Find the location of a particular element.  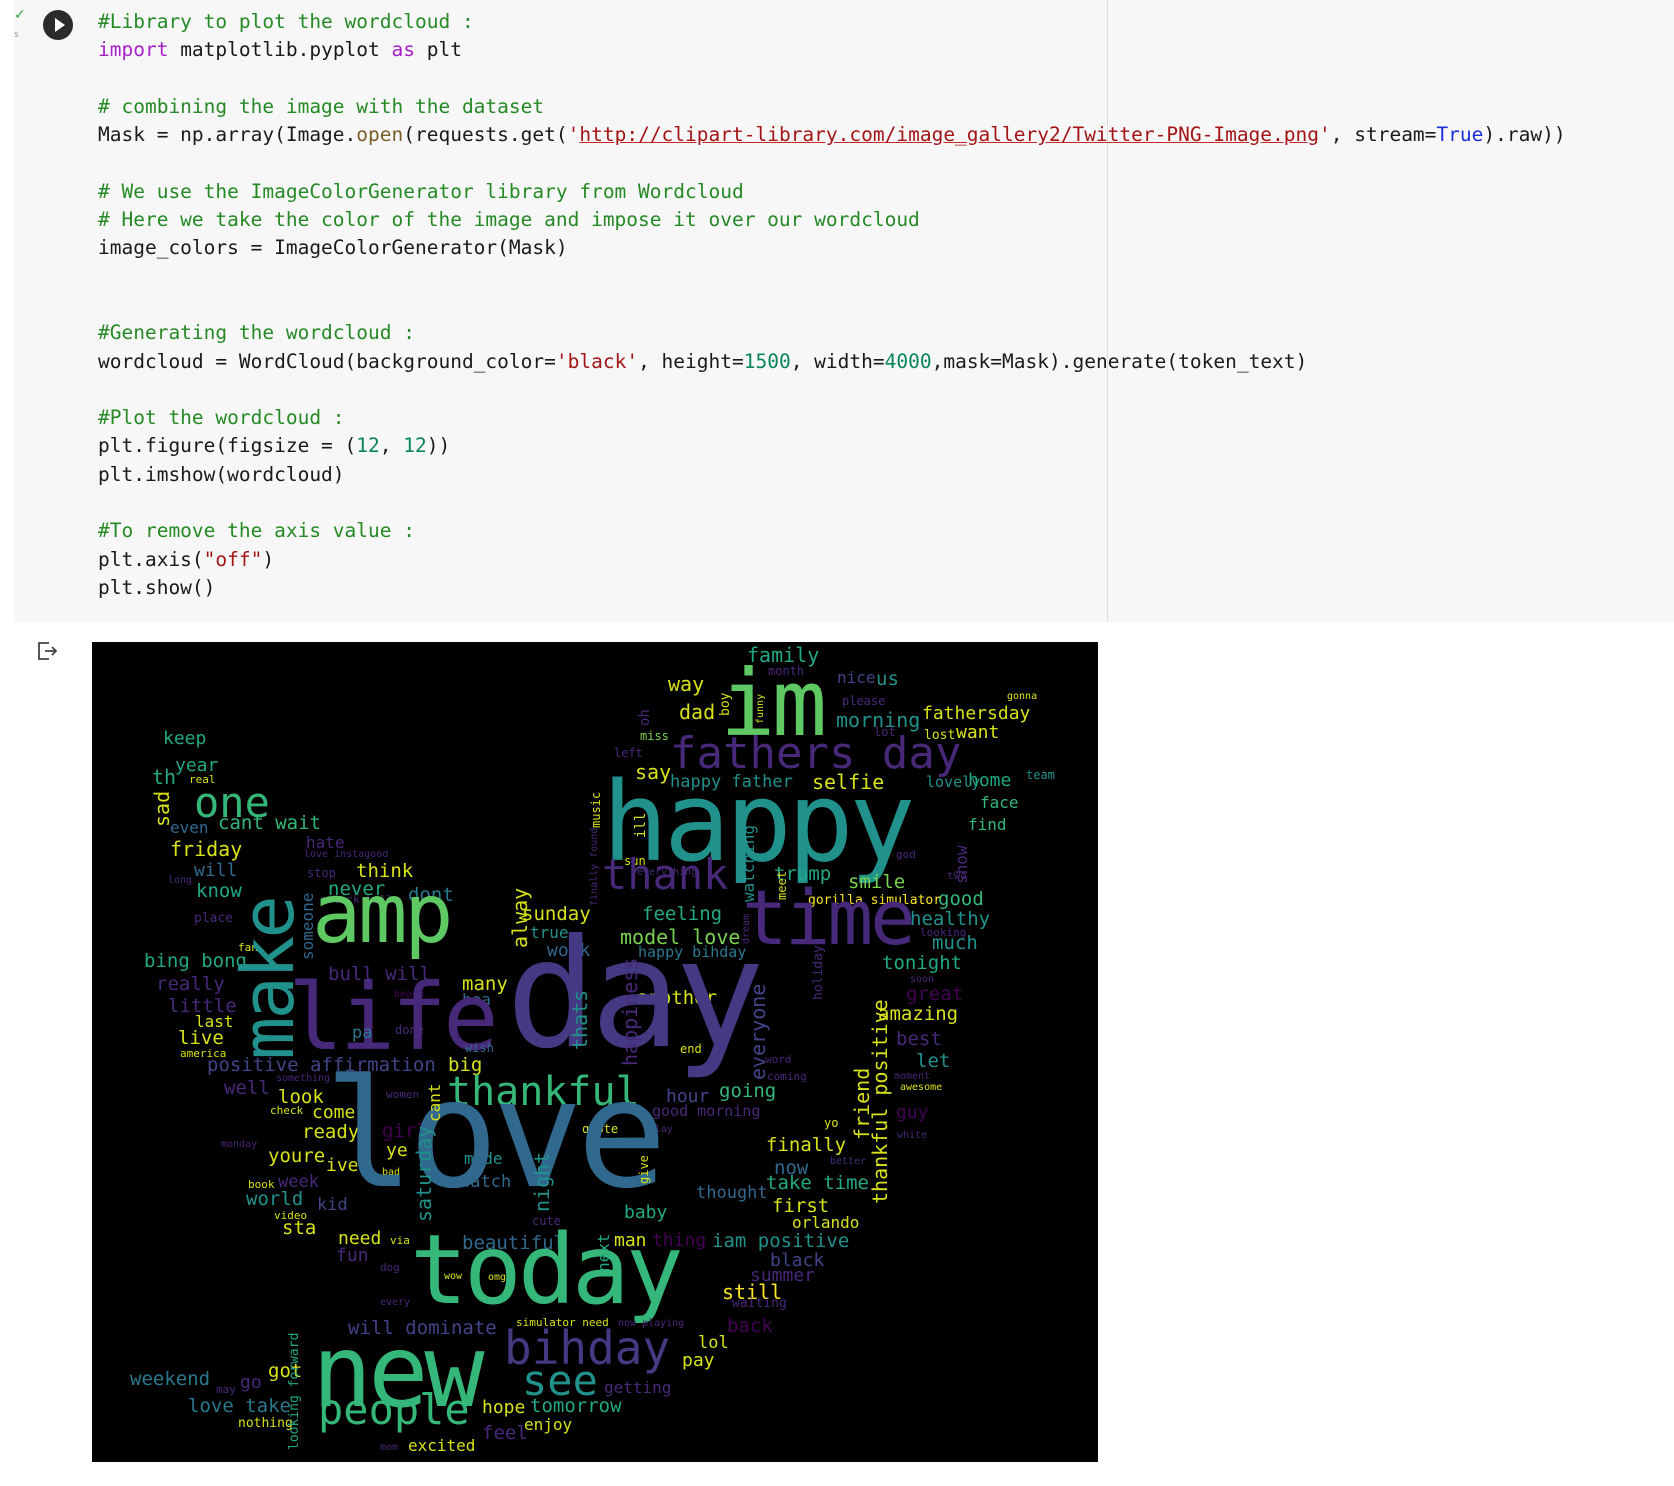

wordcloud-word: take time is located at coordinates (817, 1183).